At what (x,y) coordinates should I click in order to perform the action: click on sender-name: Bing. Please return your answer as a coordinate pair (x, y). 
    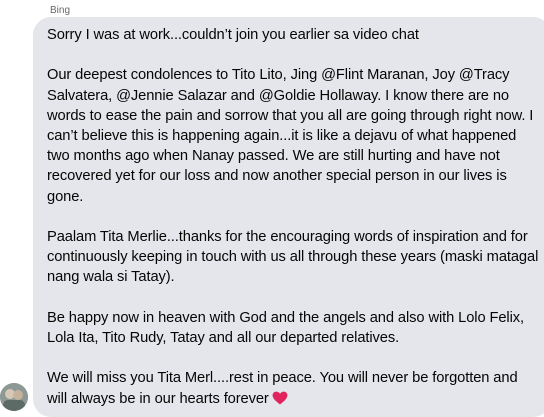
    Looking at the image, I should click on (60, 10).